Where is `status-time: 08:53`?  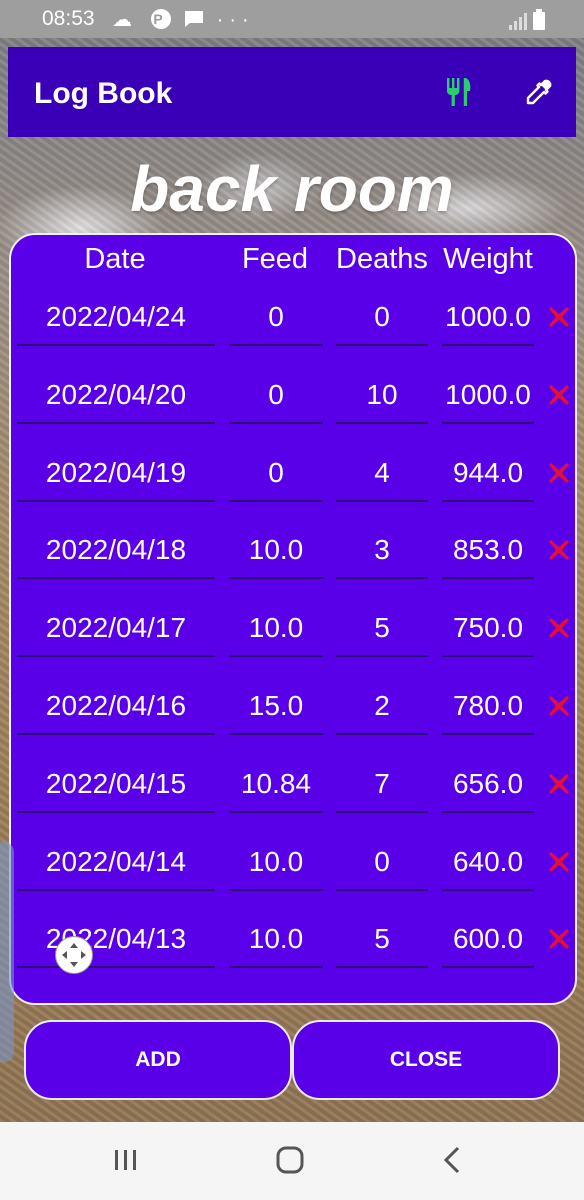 status-time: 08:53 is located at coordinates (68, 18).